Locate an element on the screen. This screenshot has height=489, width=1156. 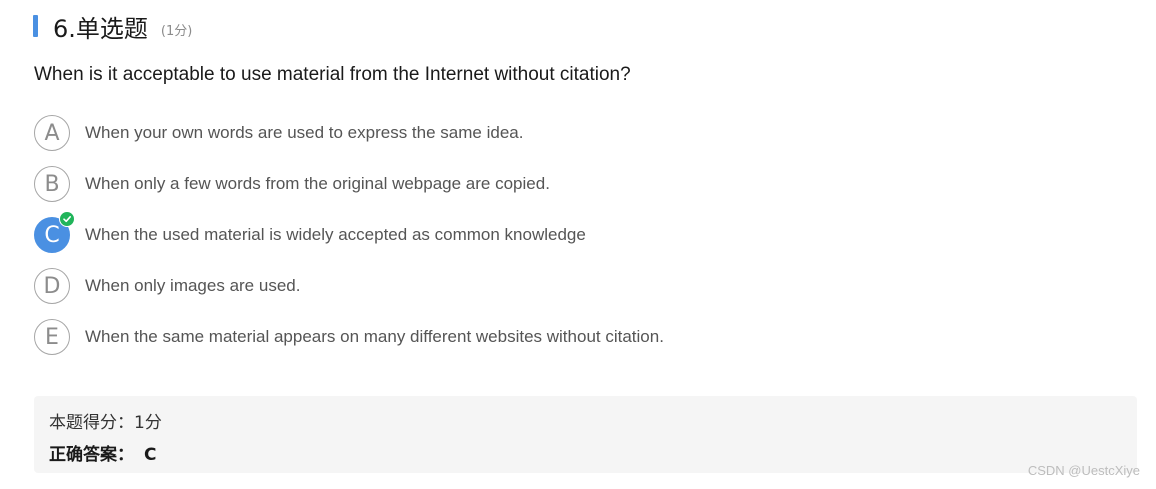
check-circle-icon is located at coordinates (67, 219).